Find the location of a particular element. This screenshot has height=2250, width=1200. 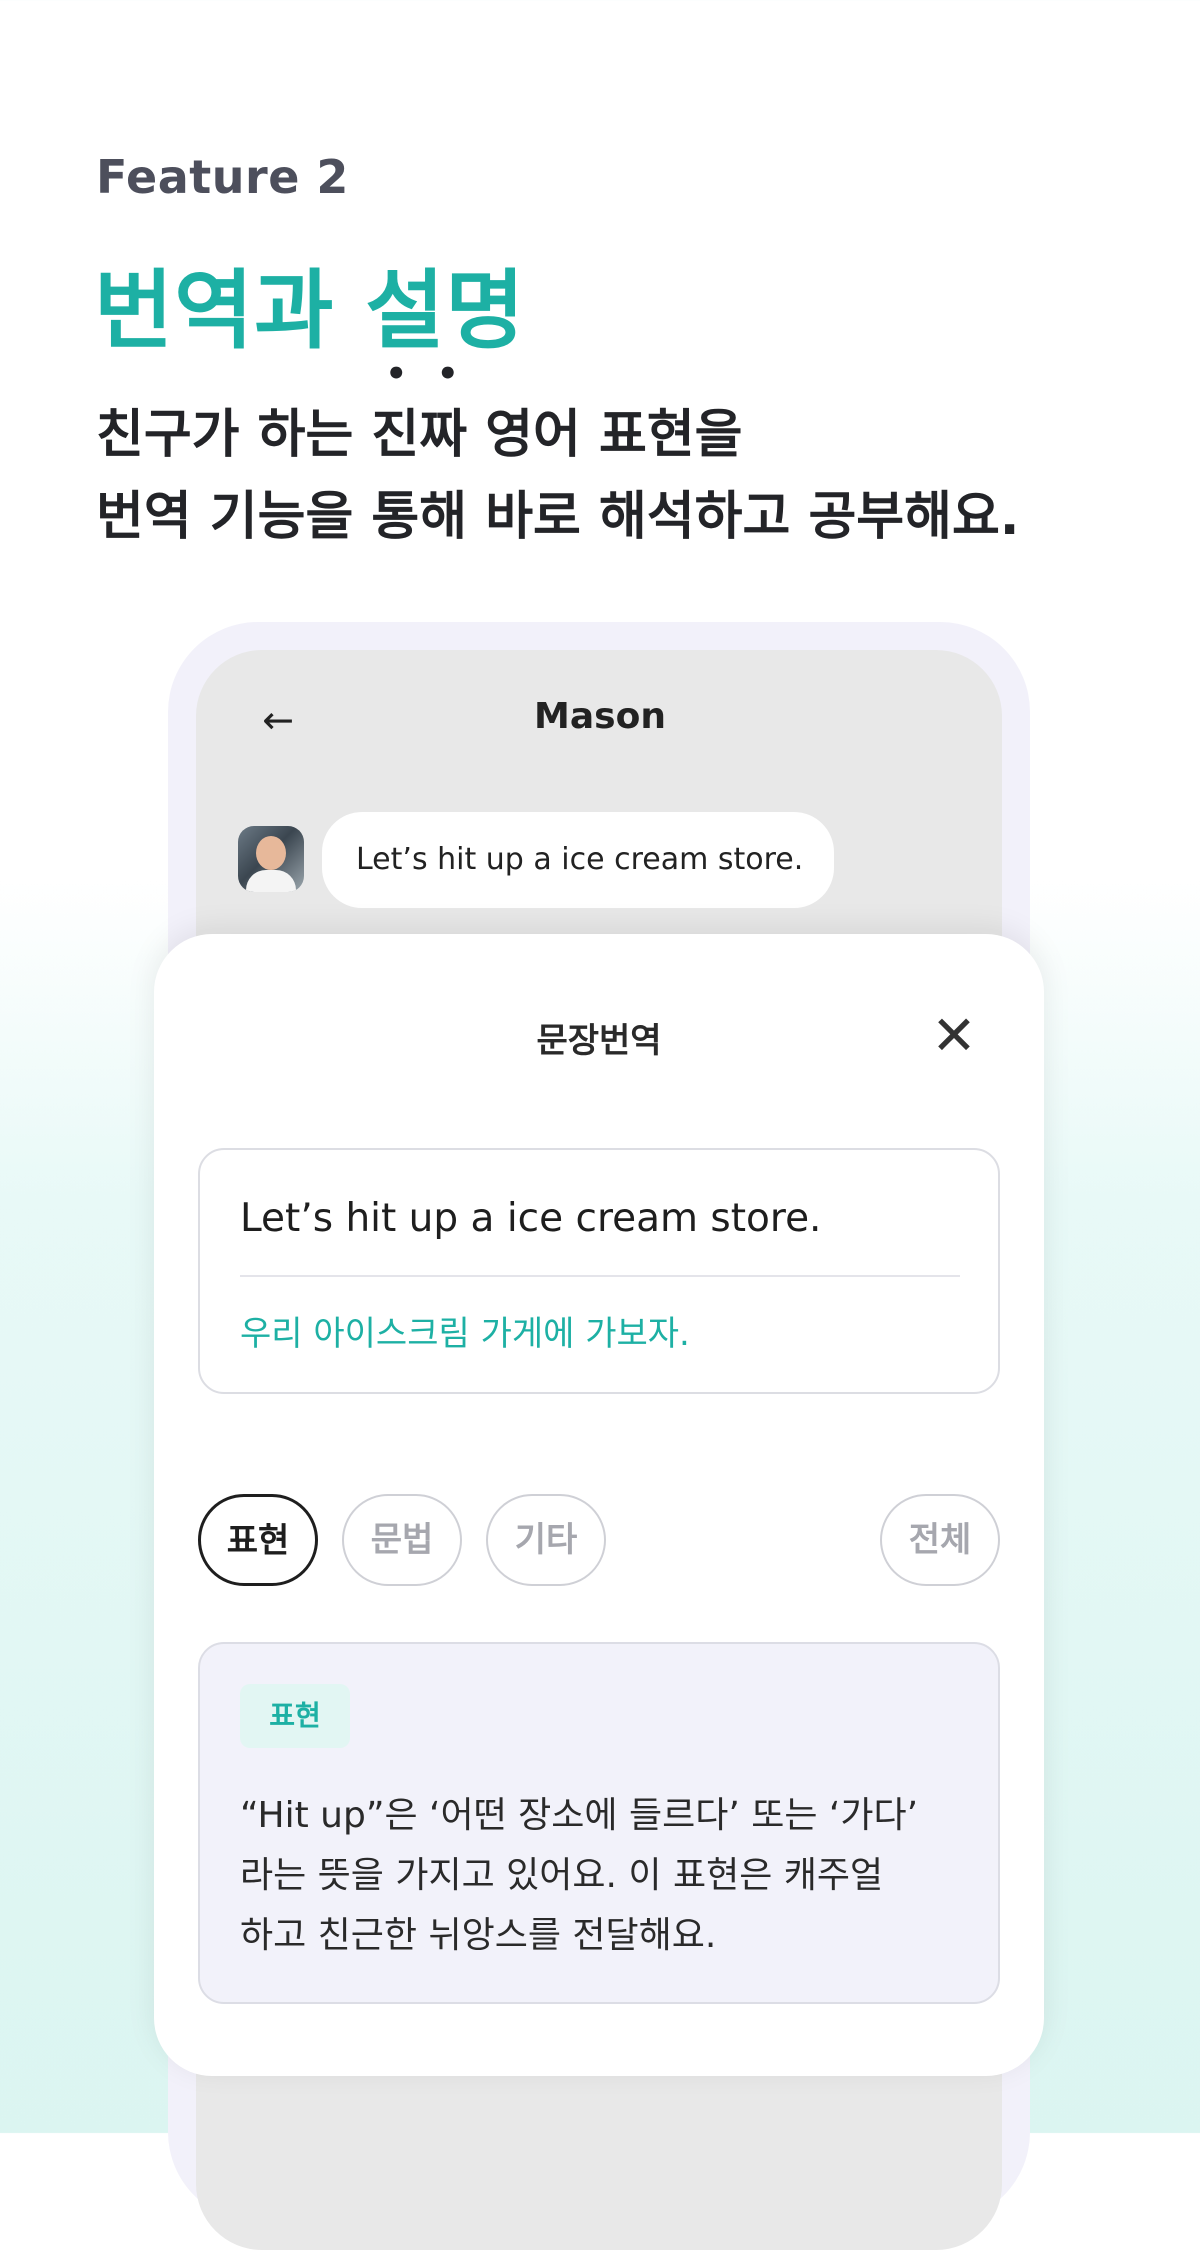

subline-1-after: 영어 표현을 is located at coordinates (605, 435).